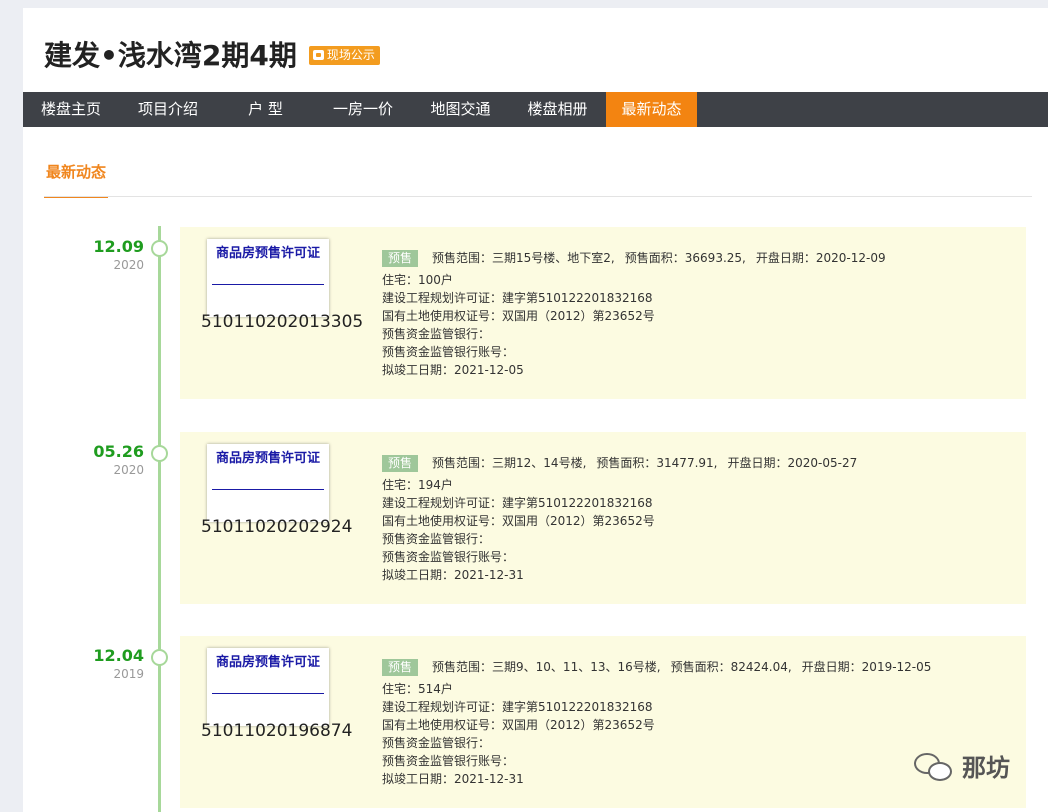  I want to click on header: 建发•浅水湾2期4期 现场公示, so click(212, 54).